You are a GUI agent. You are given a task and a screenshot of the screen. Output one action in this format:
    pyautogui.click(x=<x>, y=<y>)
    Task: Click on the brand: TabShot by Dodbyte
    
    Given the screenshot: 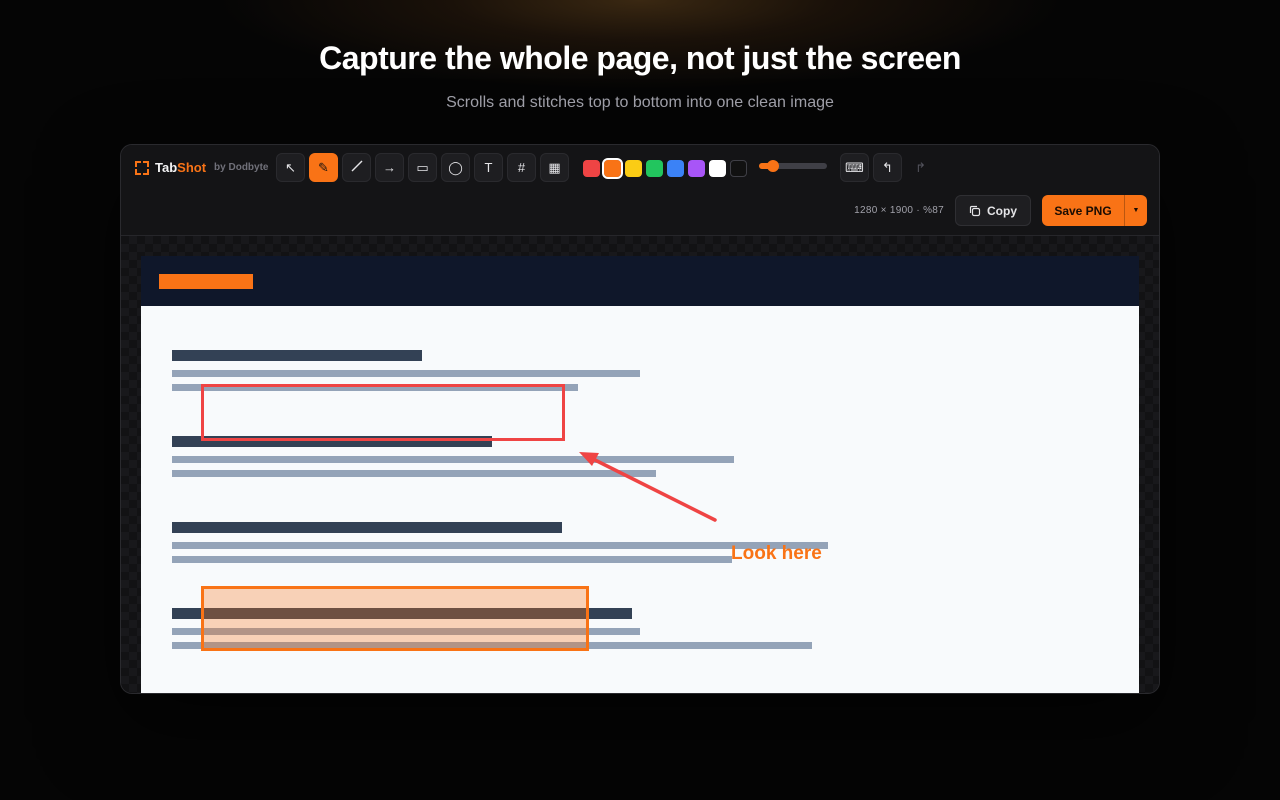 What is the action you would take?
    pyautogui.click(x=202, y=167)
    